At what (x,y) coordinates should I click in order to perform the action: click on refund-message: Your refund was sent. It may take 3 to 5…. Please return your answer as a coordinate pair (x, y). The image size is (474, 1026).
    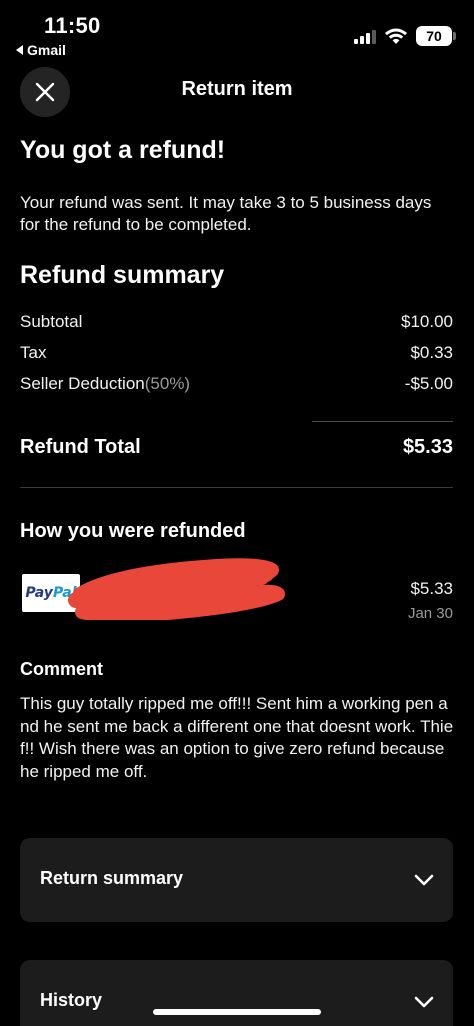
    Looking at the image, I should click on (226, 213).